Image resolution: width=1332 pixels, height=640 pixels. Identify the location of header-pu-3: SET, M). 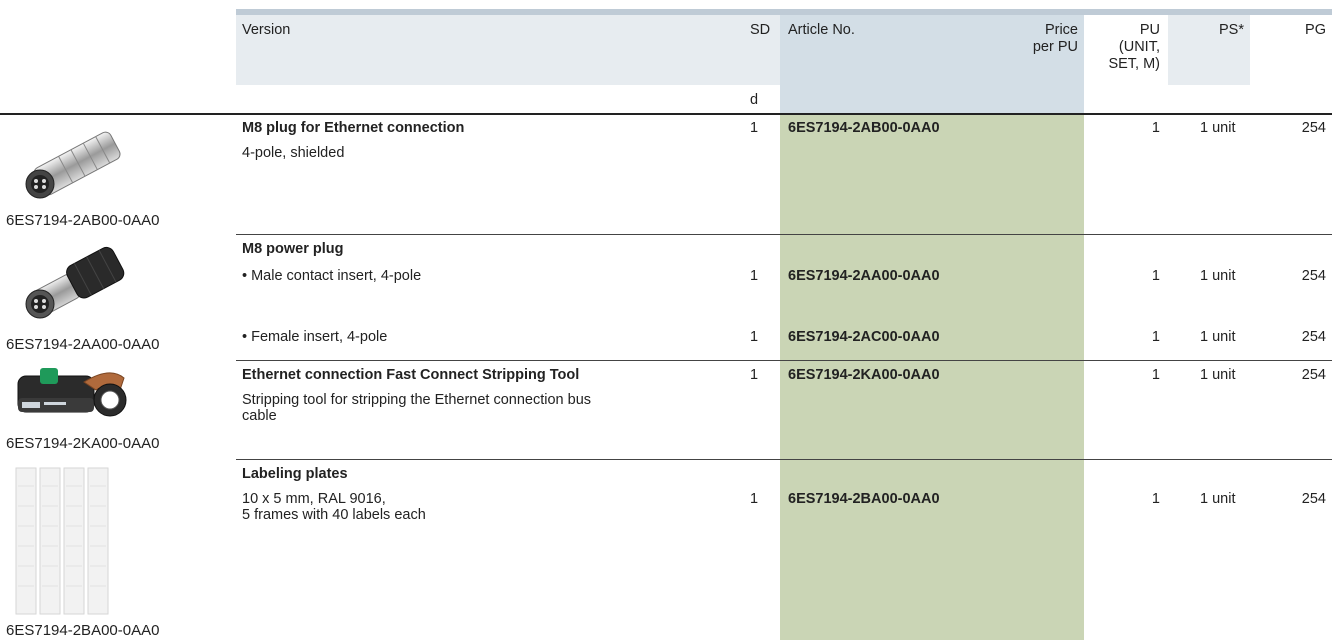
(1134, 64).